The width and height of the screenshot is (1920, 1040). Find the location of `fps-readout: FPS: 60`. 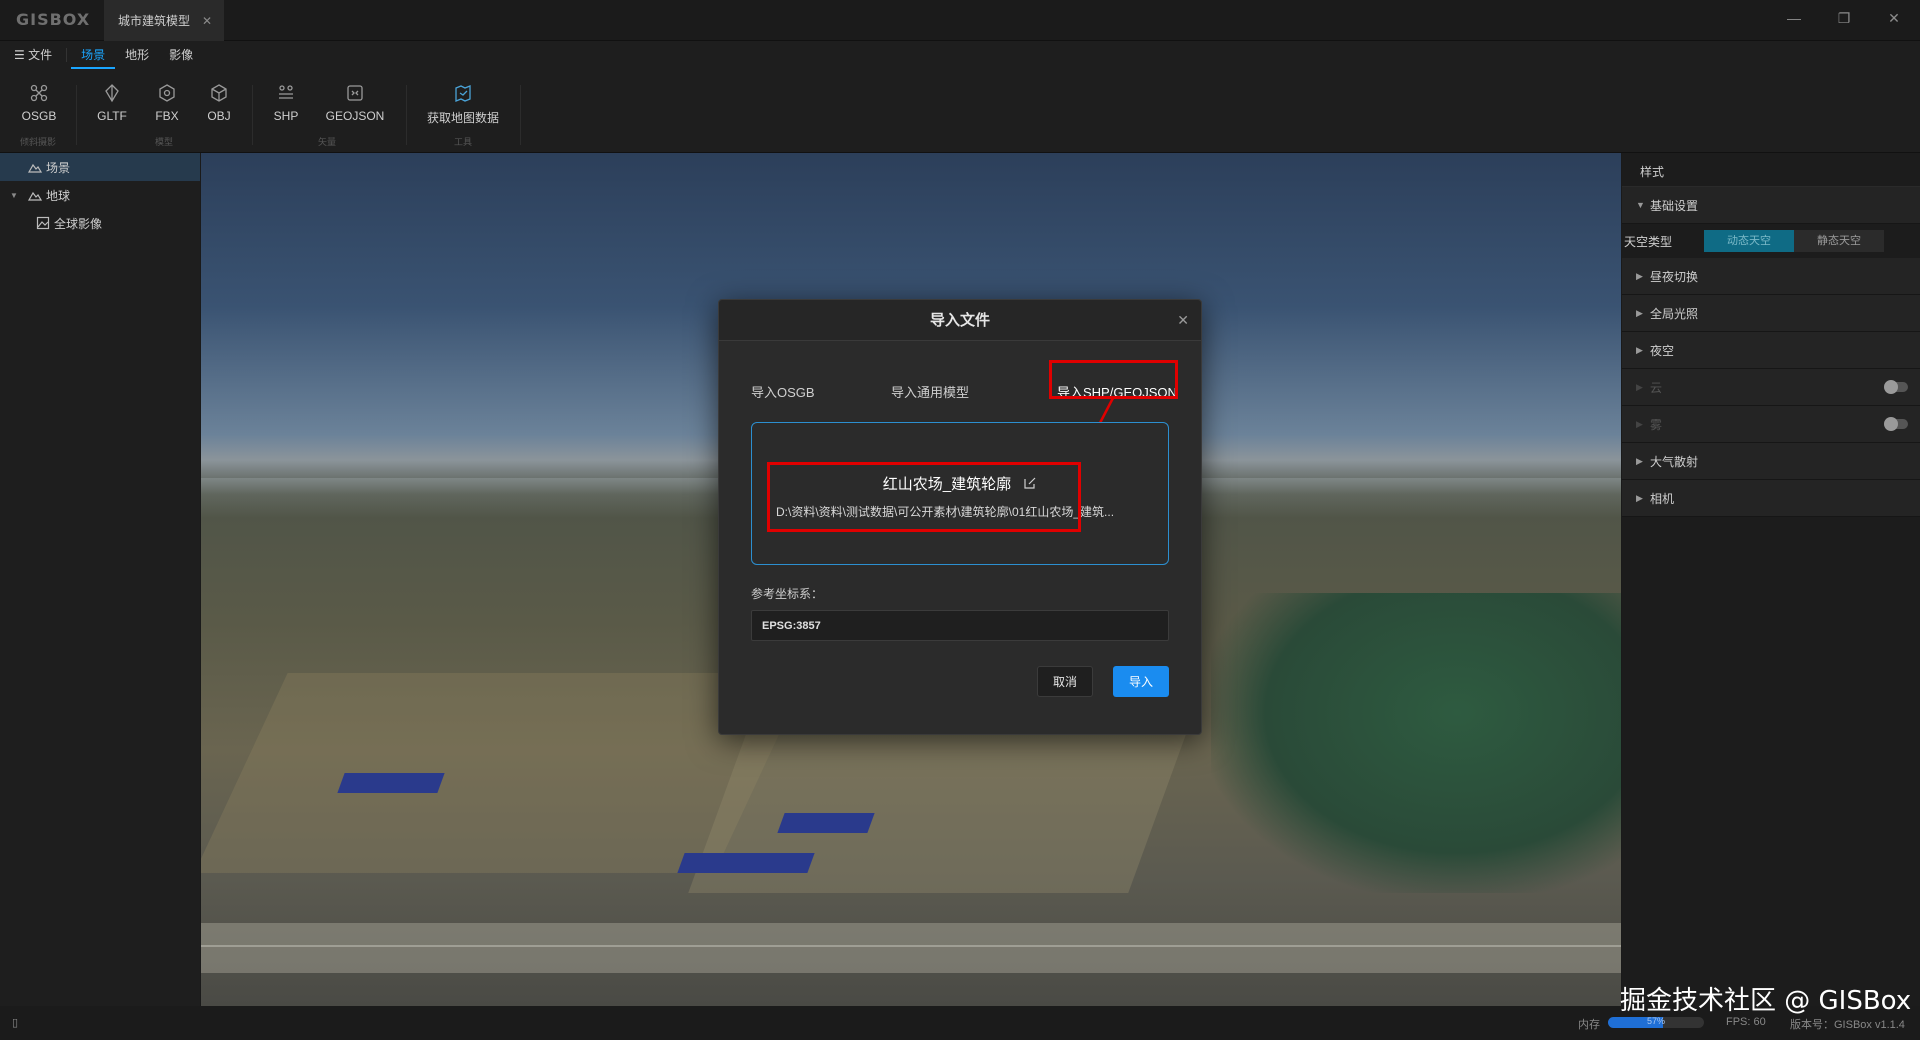

fps-readout: FPS: 60 is located at coordinates (1746, 1022).